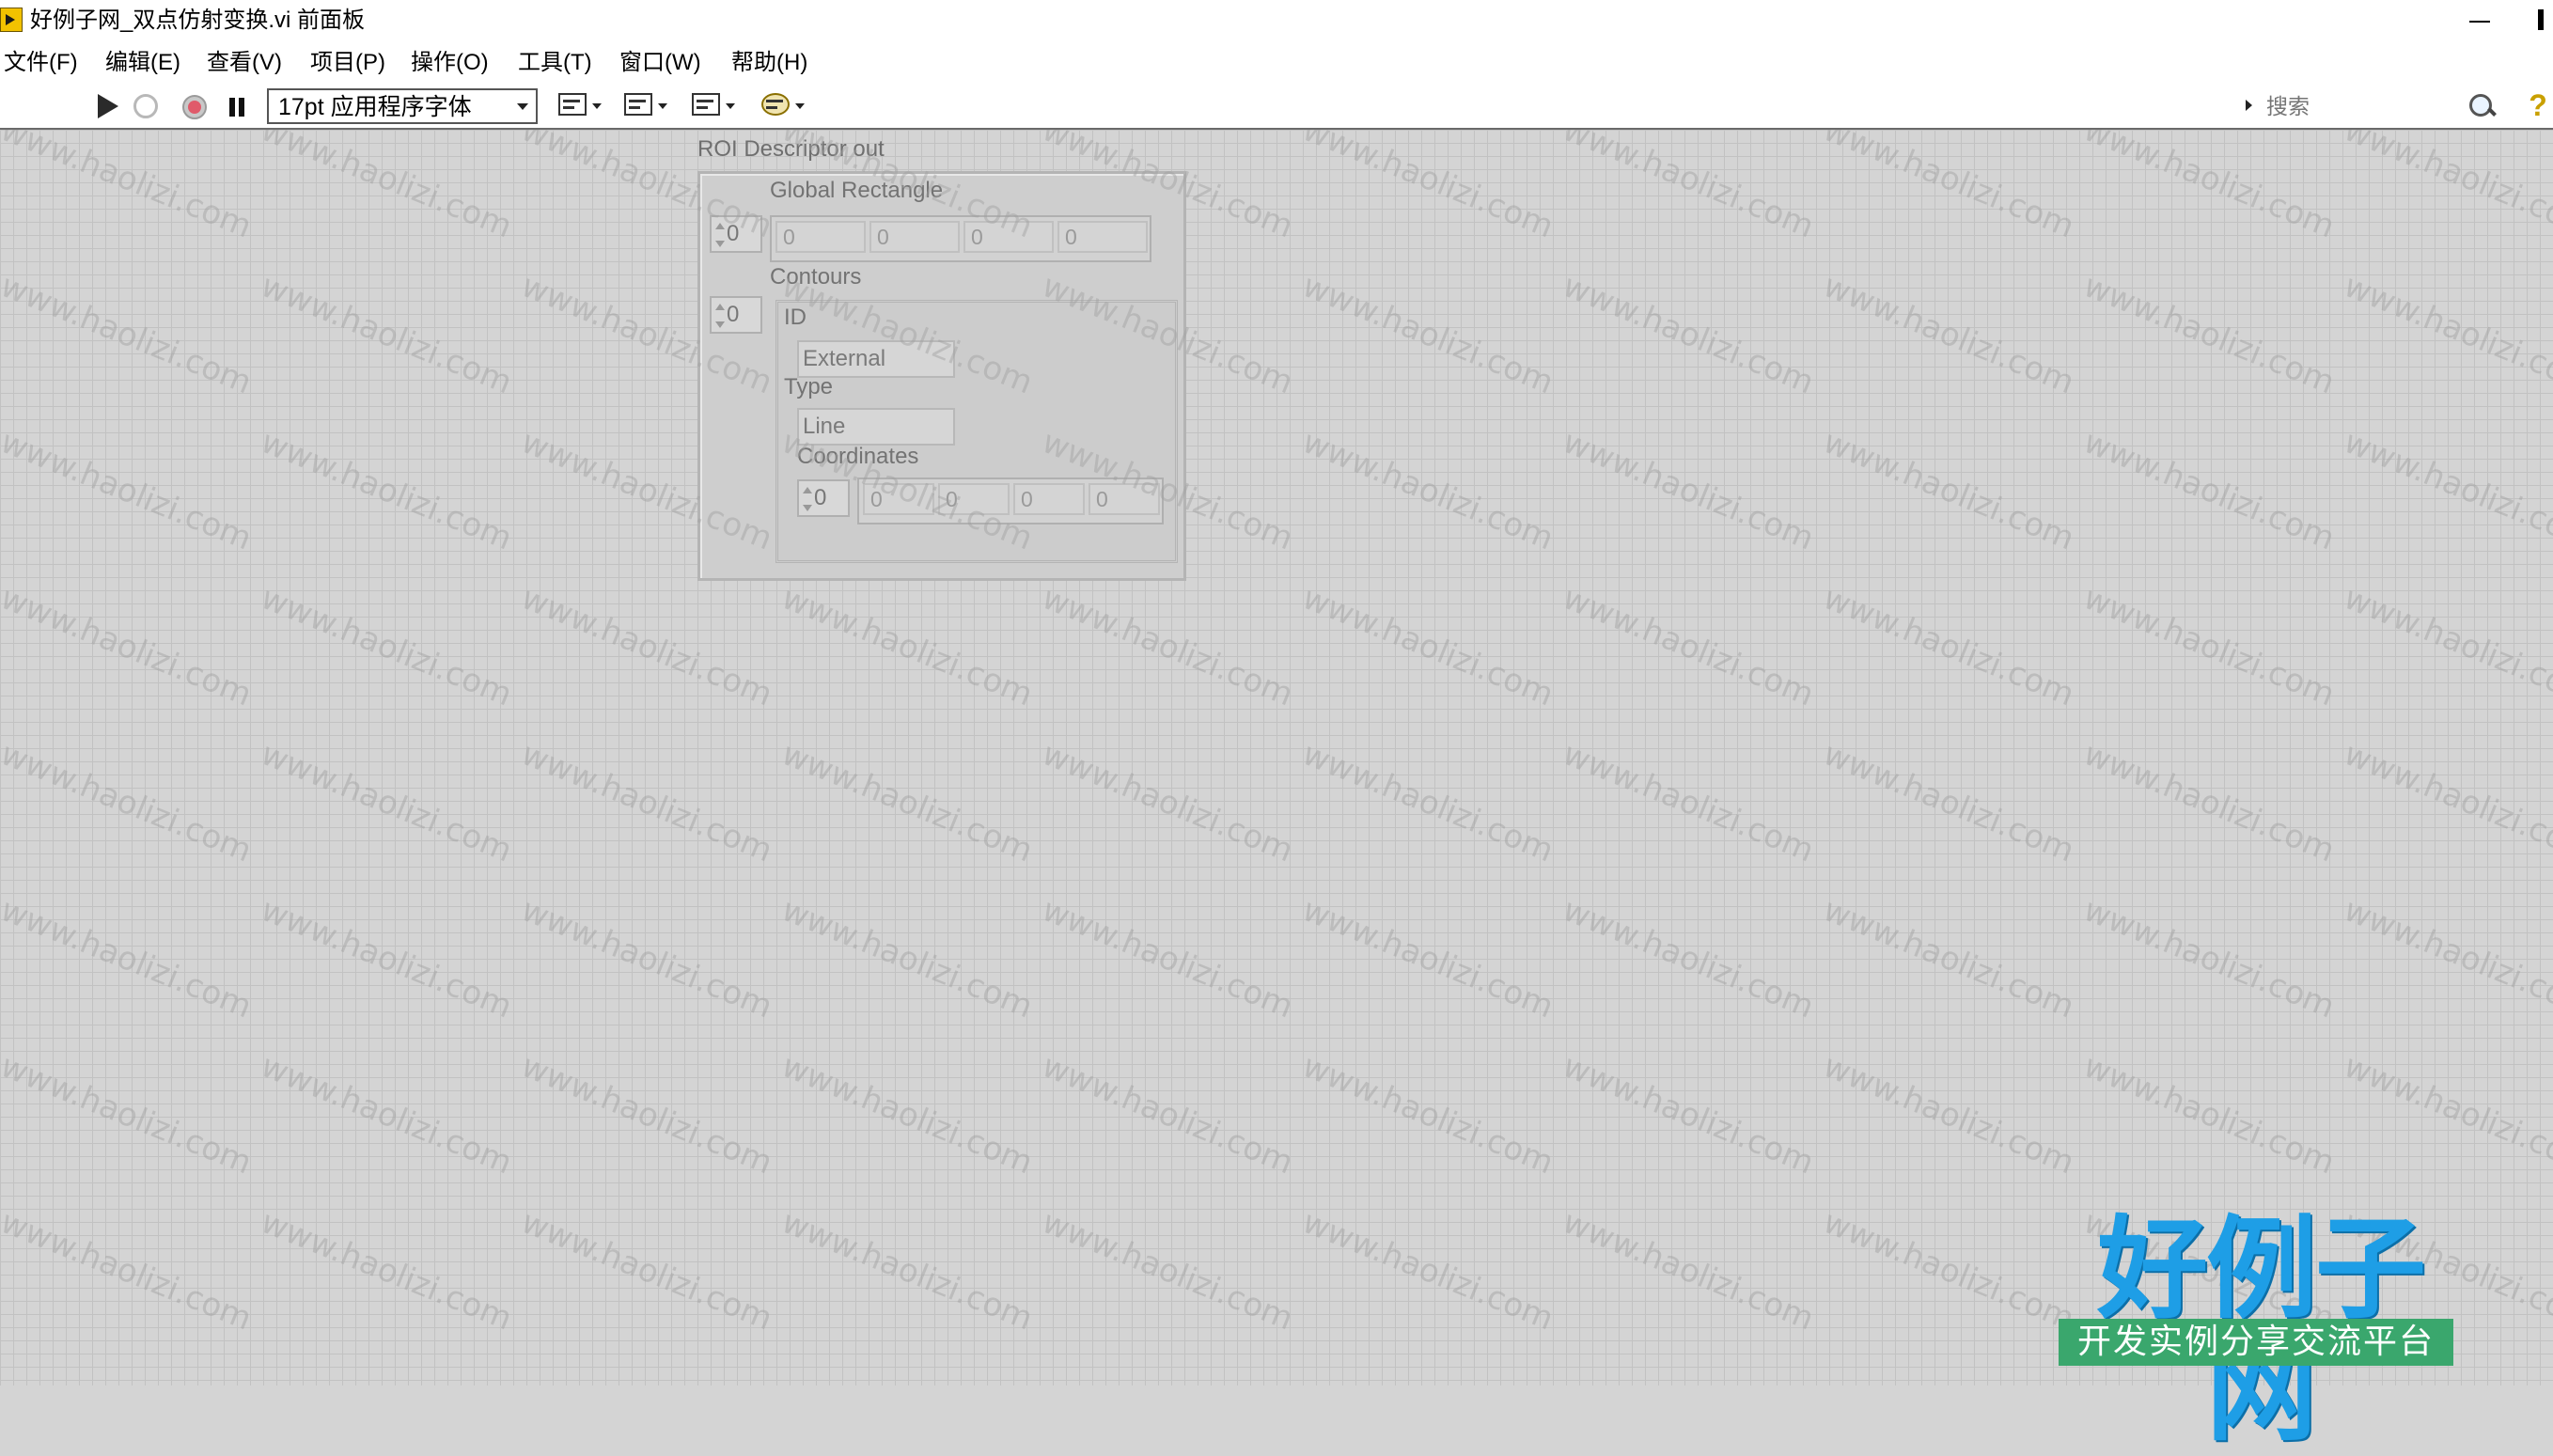  I want to click on maximize-button, so click(2541, 19).